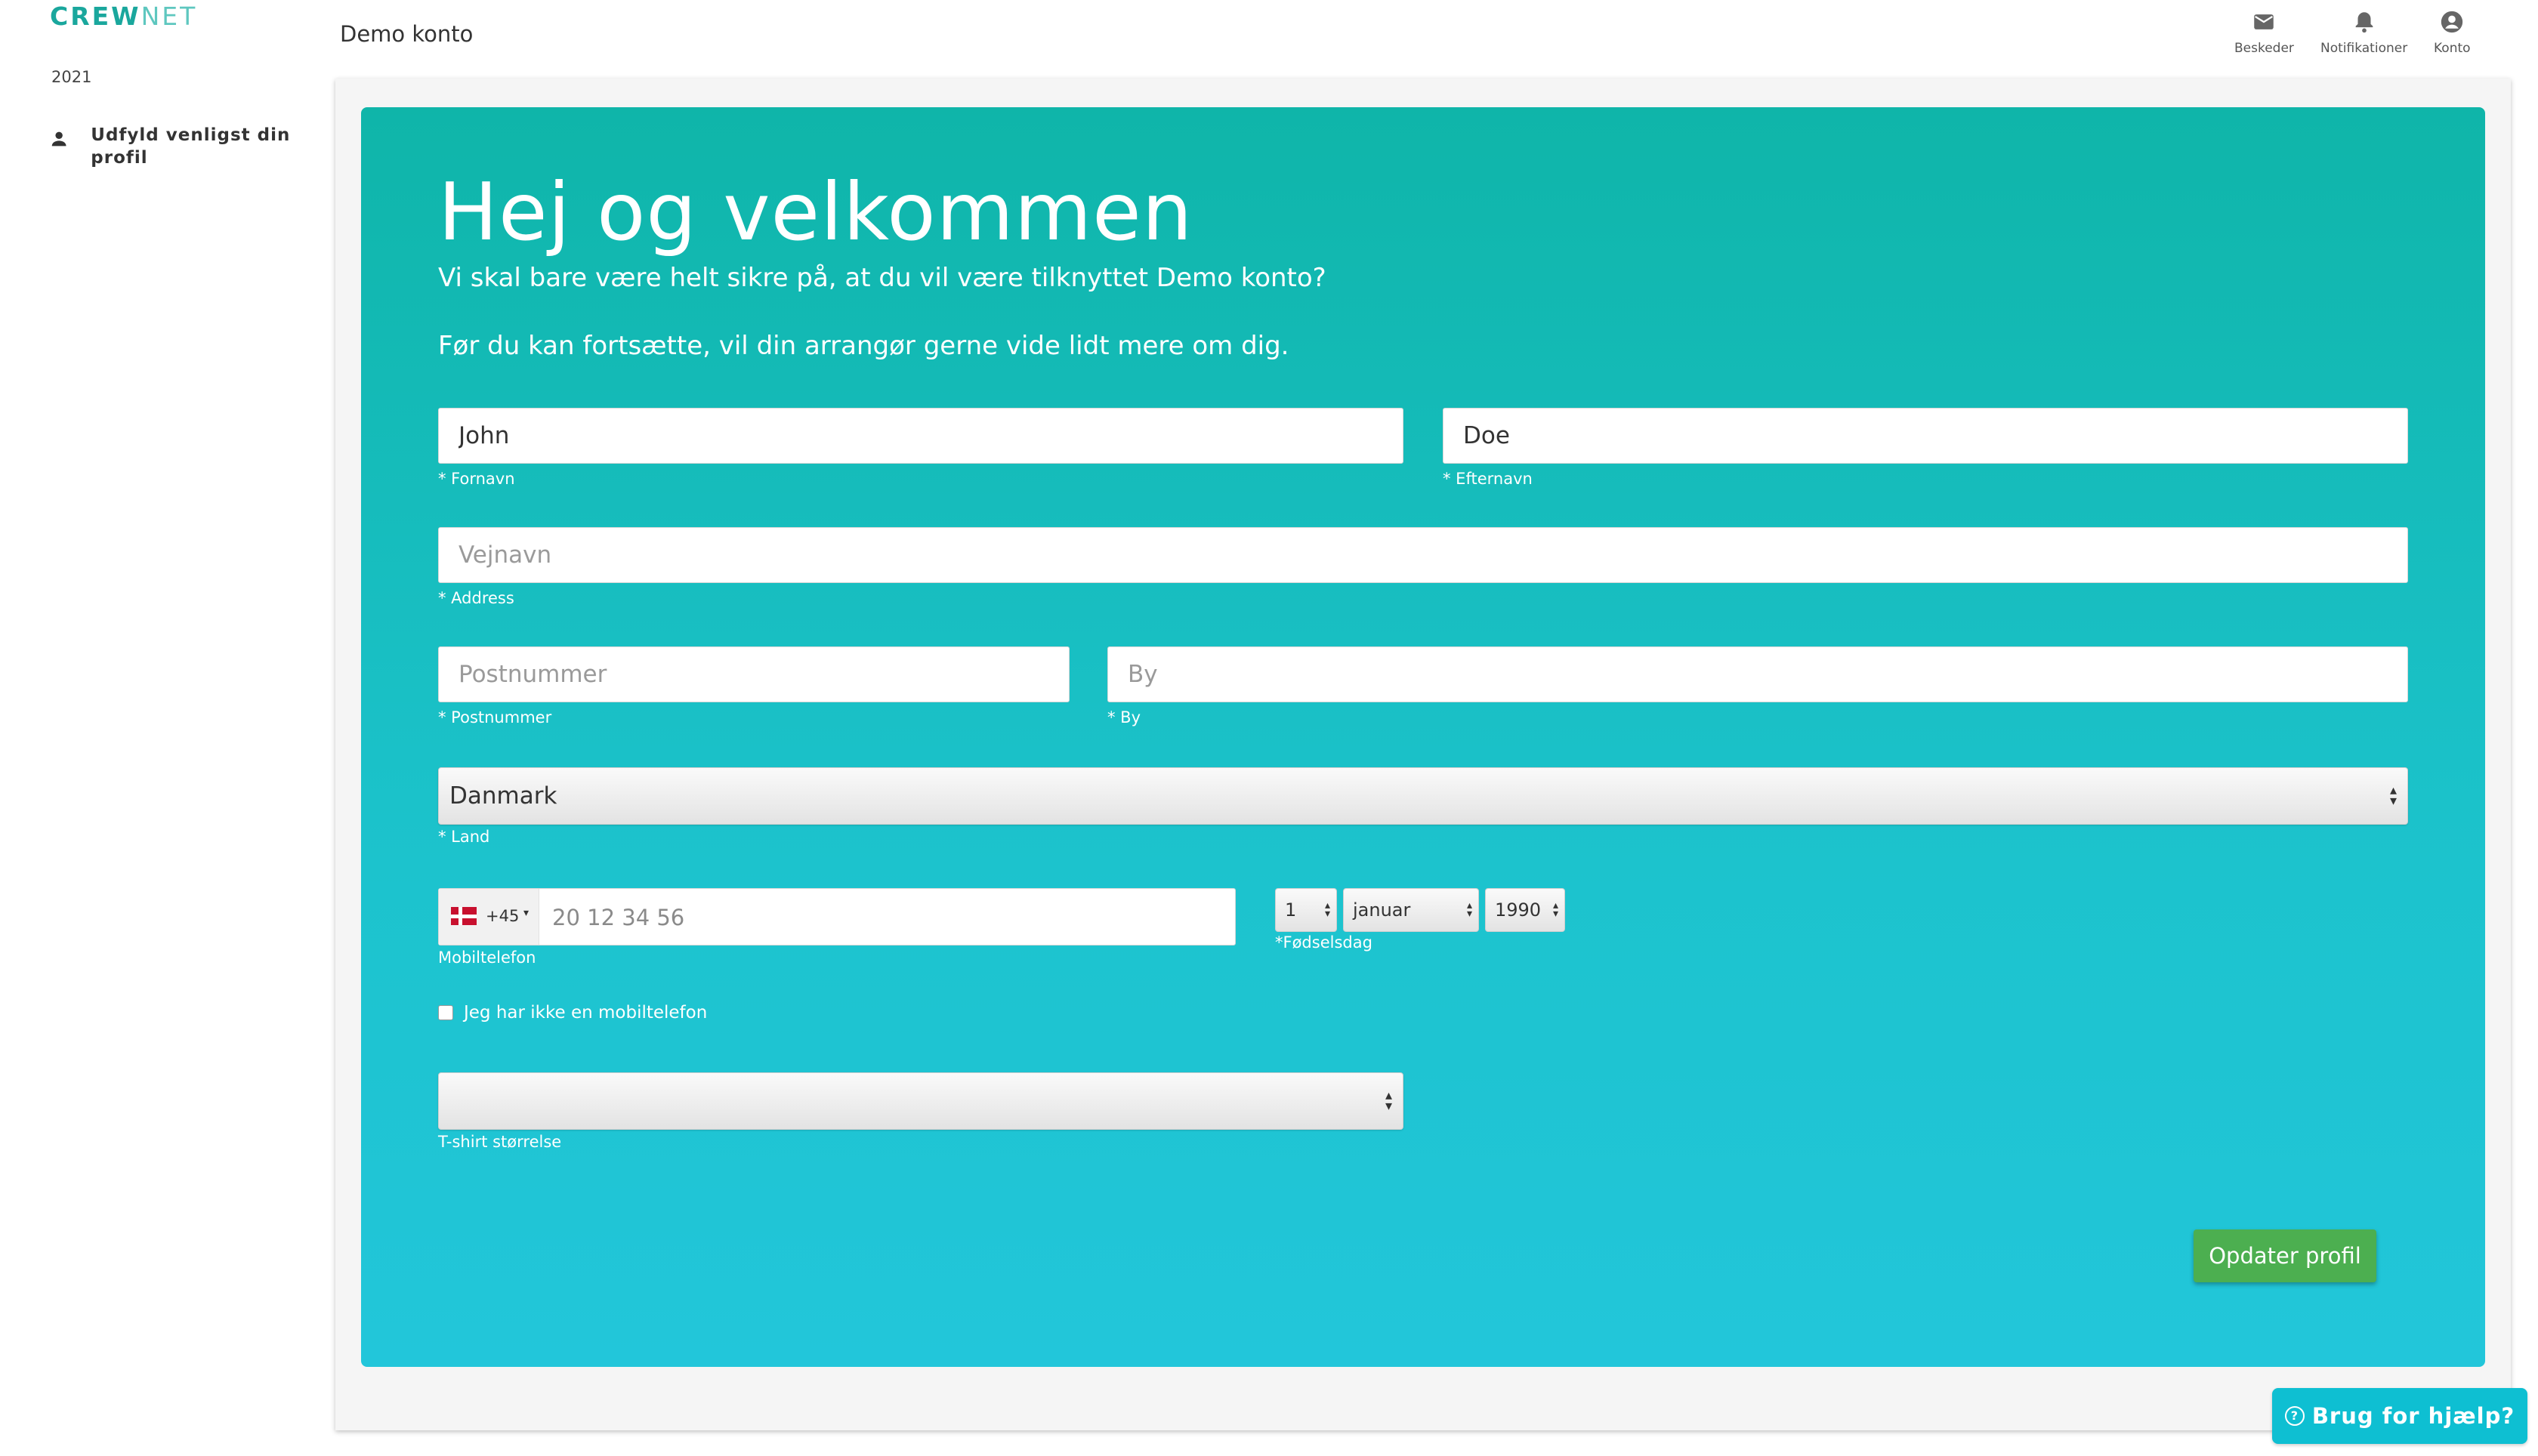 The image size is (2538, 1456). I want to click on nav-account: Konto, so click(2452, 32).